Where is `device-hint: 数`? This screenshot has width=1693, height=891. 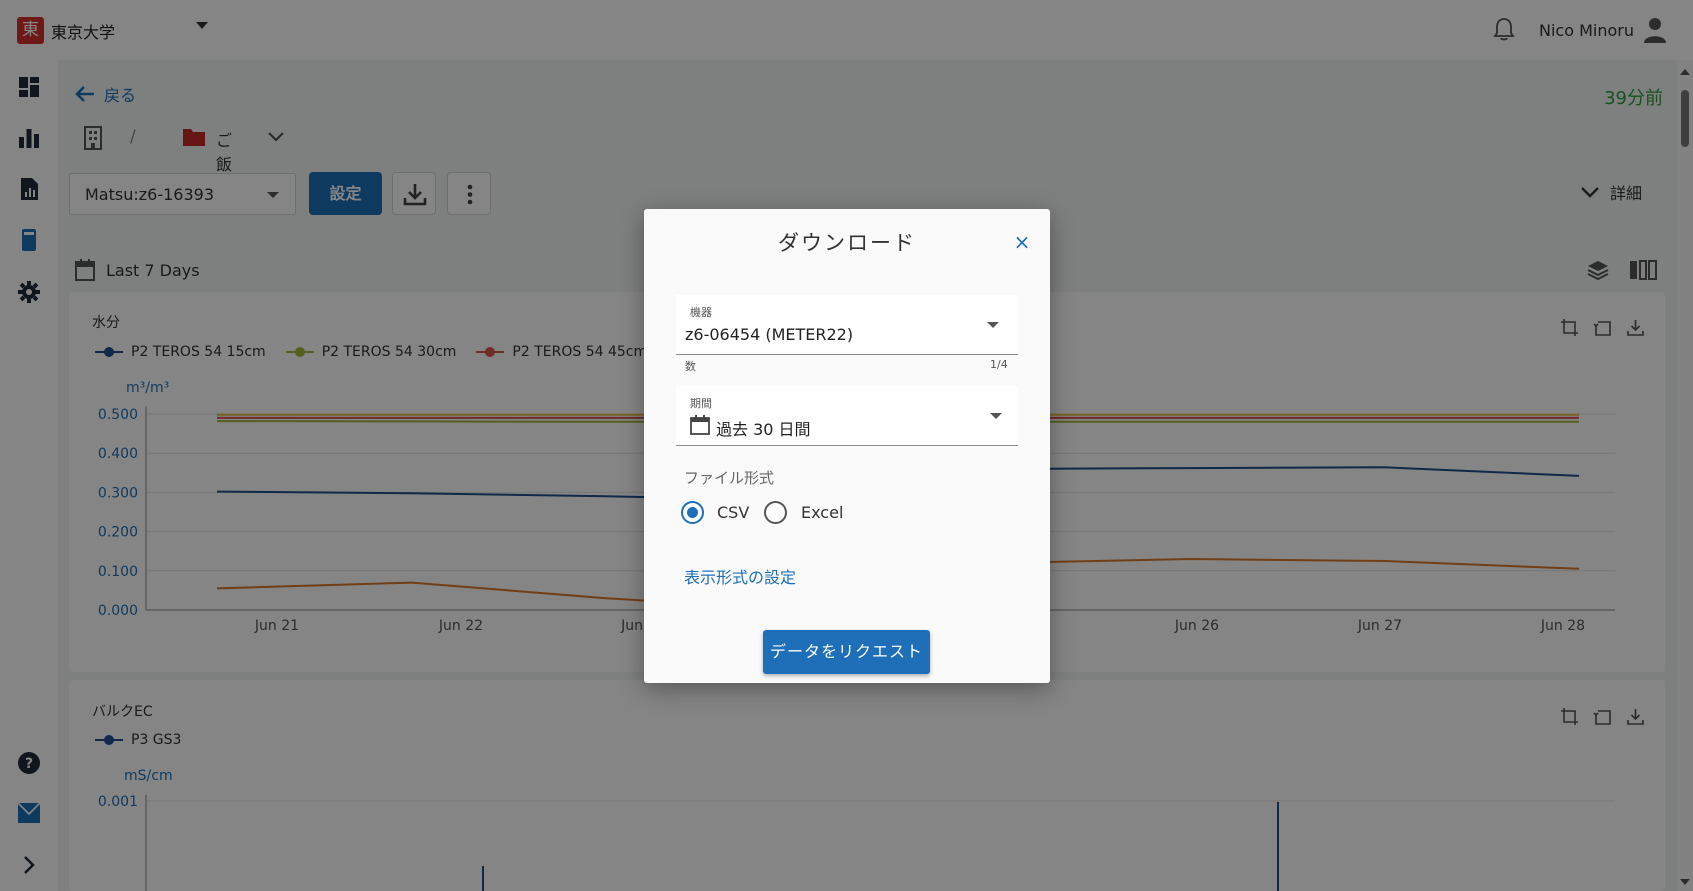
device-hint: 数 is located at coordinates (690, 366).